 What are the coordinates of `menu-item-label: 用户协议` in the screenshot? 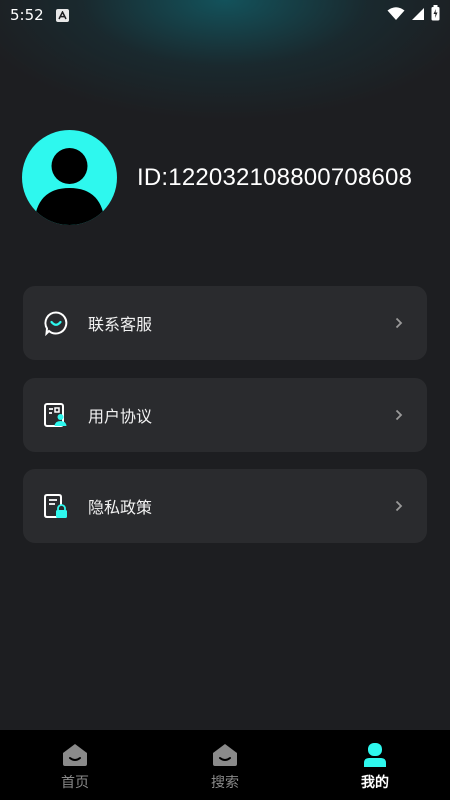 It's located at (120, 416).